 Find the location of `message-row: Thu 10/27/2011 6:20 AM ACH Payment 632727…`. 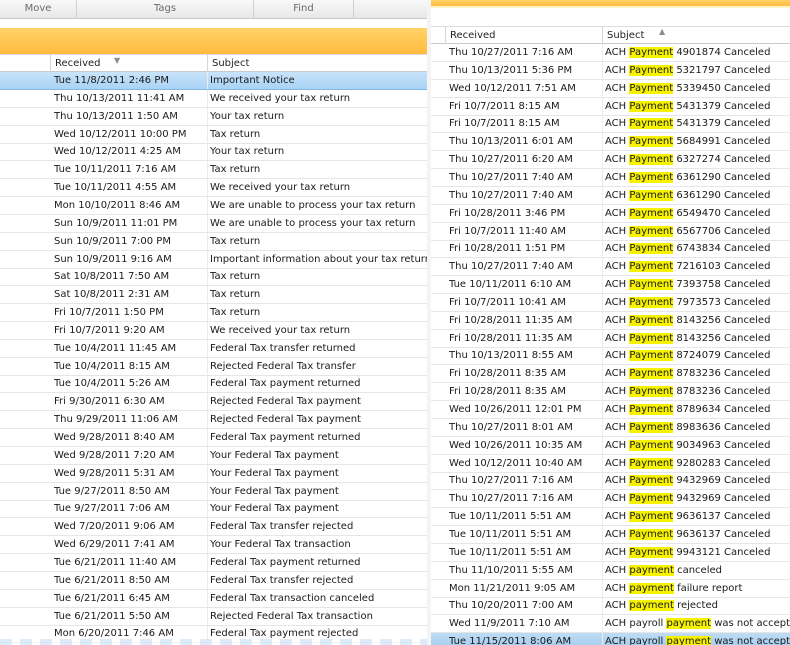

message-row: Thu 10/27/2011 6:20 AM ACH Payment 632727… is located at coordinates (610, 160).